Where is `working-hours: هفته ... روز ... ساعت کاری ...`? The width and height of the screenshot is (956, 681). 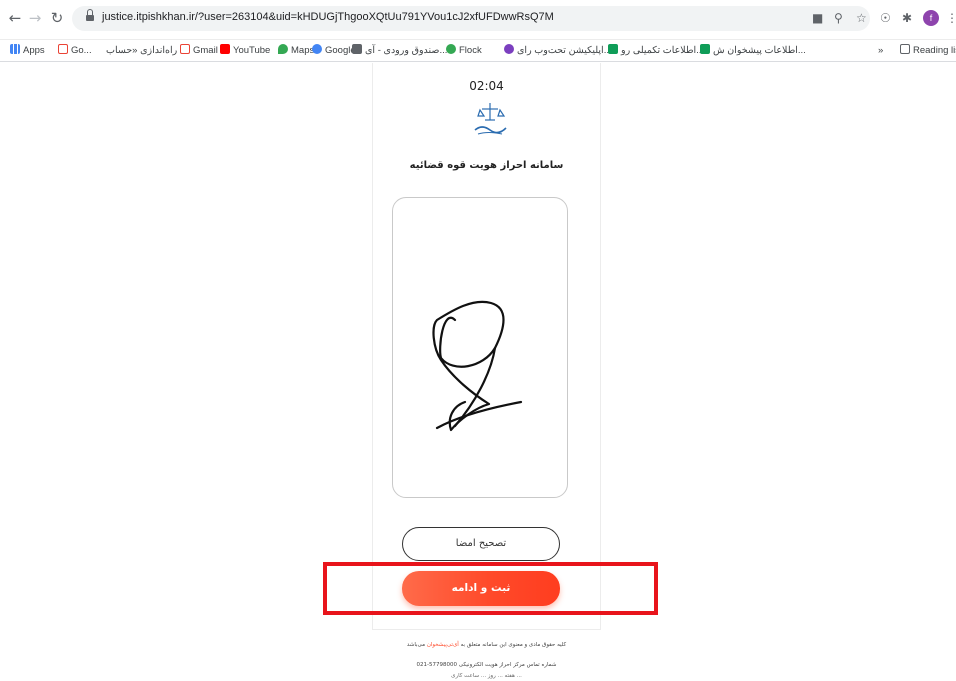
working-hours: هفته ... روز ... ساعت کاری ... is located at coordinates (486, 676).